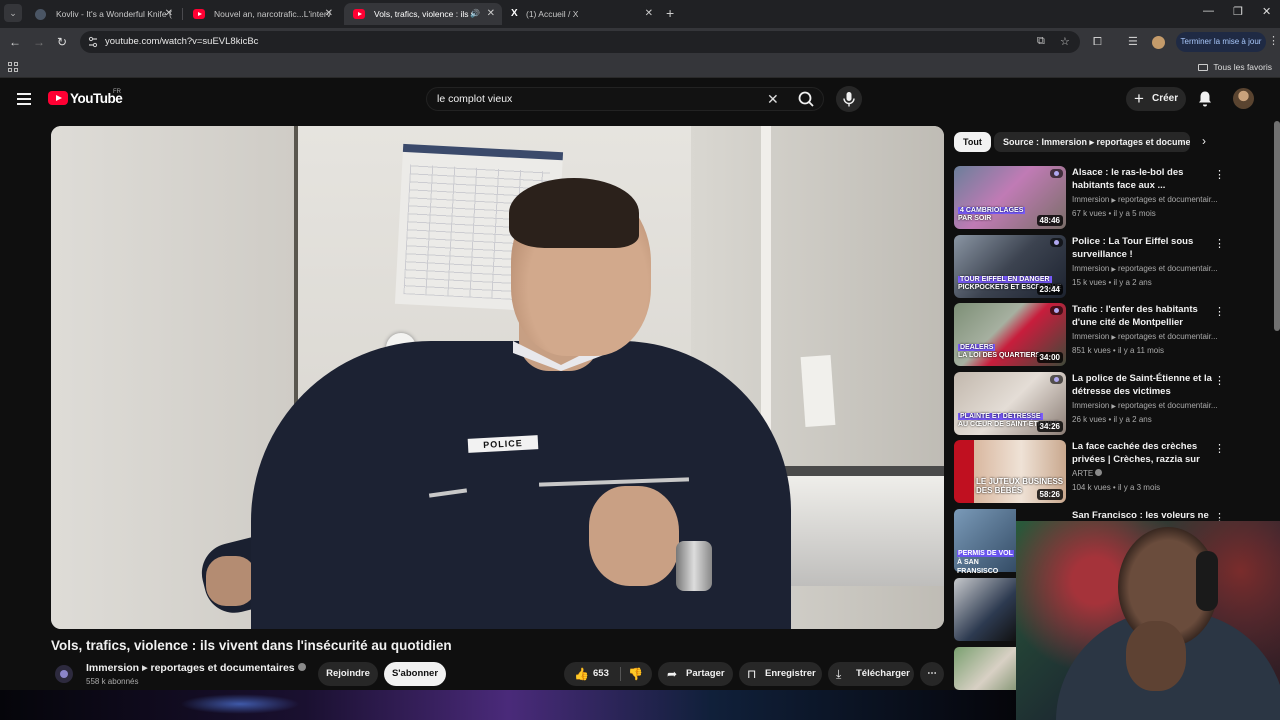 The height and width of the screenshot is (720, 1280). What do you see at coordinates (474, 99) in the screenshot?
I see `search-input: le complot vieux` at bounding box center [474, 99].